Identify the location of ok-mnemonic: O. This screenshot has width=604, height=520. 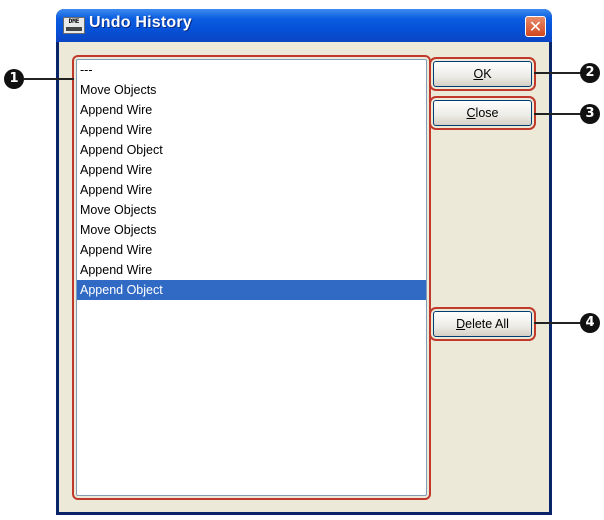
(478, 74).